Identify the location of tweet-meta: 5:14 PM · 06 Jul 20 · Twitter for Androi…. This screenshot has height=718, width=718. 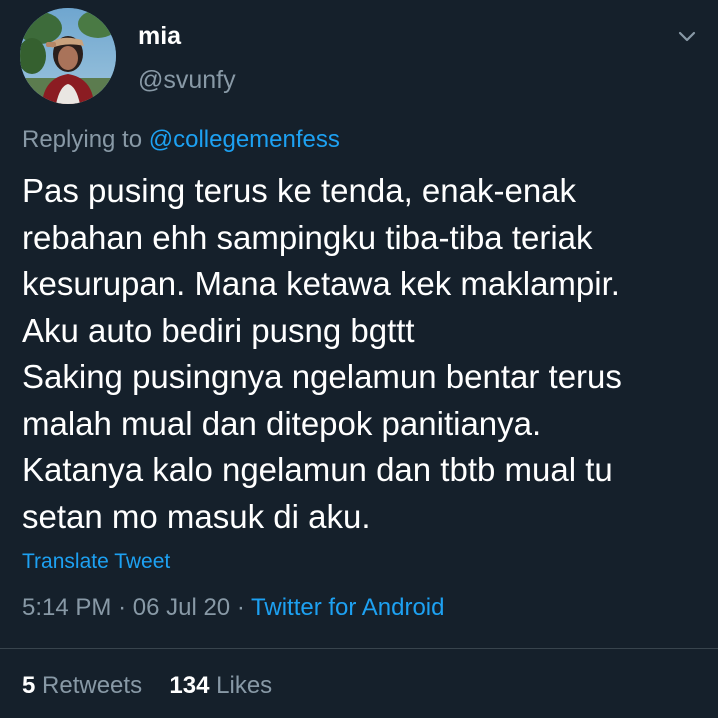
(233, 608).